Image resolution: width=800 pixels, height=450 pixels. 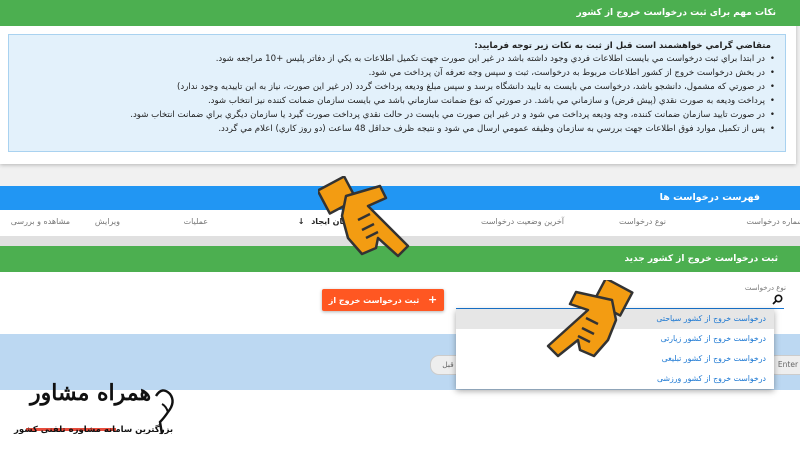 What do you see at coordinates (676, 13) in the screenshot?
I see `notice-title: نکات مهم برای ثبت درخواست خروج از کشور` at bounding box center [676, 13].